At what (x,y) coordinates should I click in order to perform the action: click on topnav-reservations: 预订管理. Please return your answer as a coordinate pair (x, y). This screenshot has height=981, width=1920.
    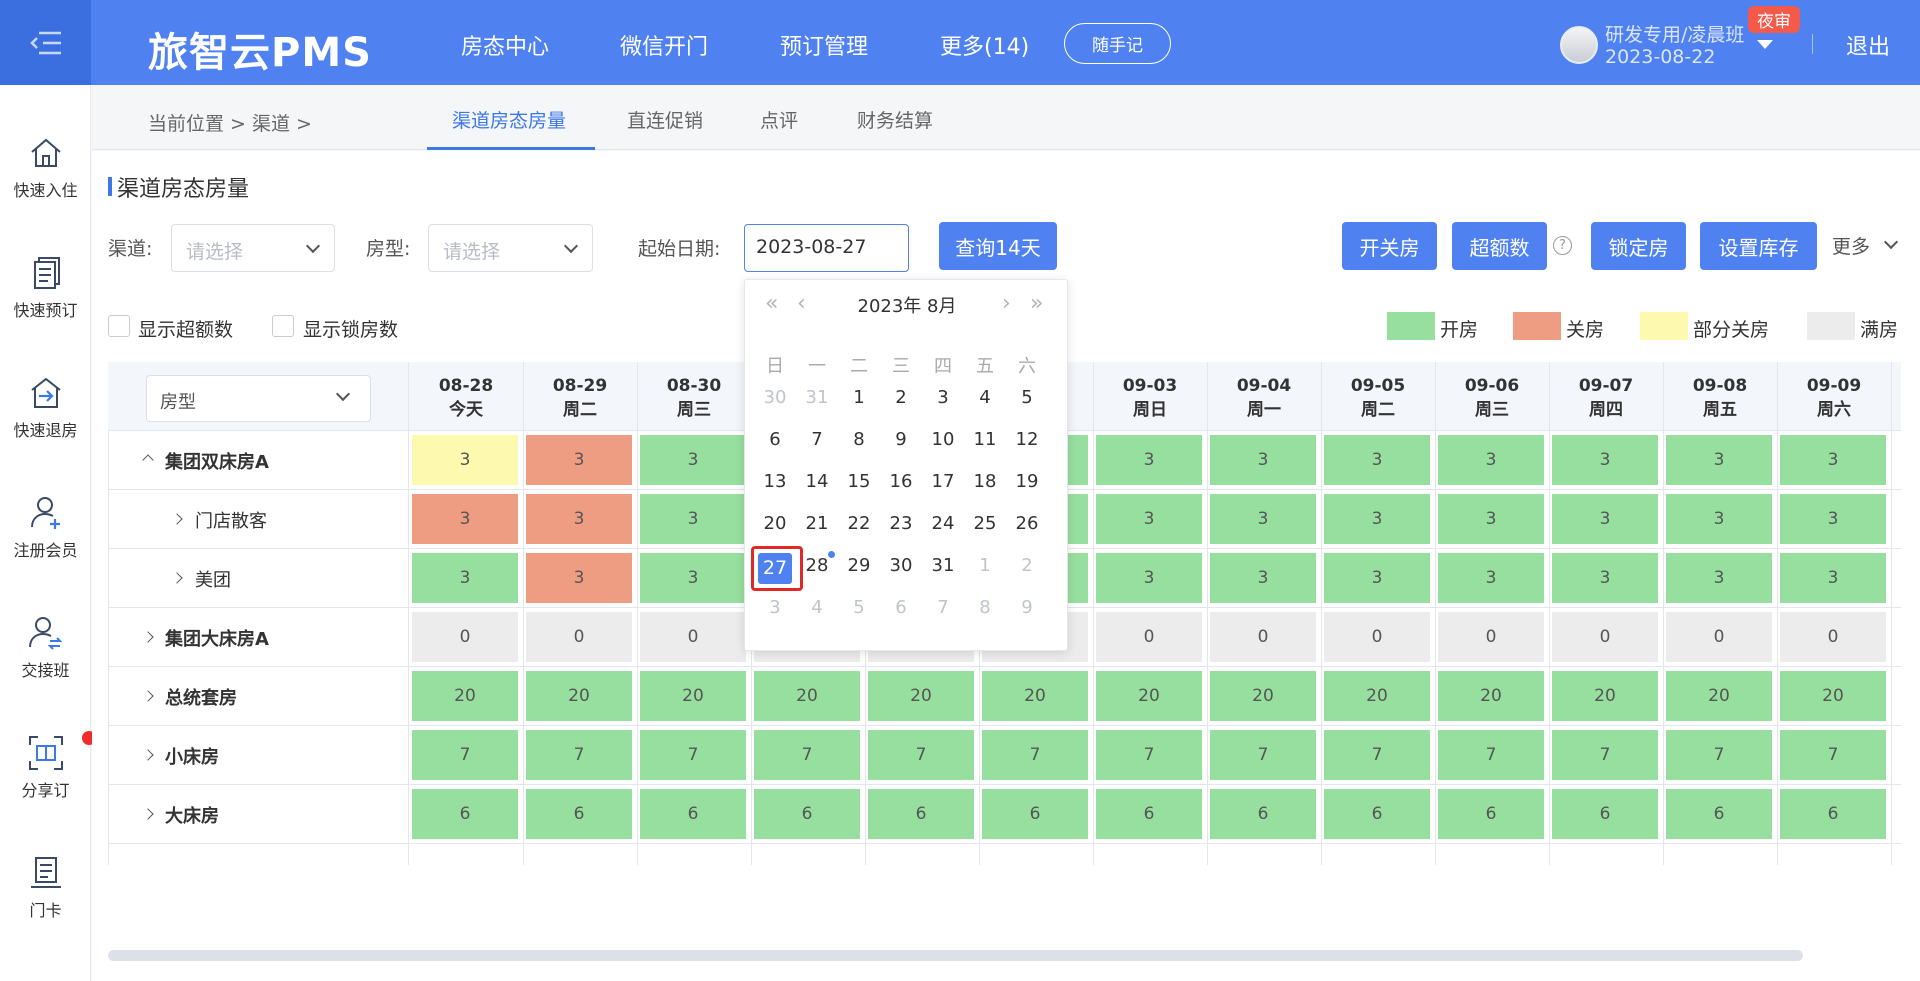
    Looking at the image, I should click on (824, 45).